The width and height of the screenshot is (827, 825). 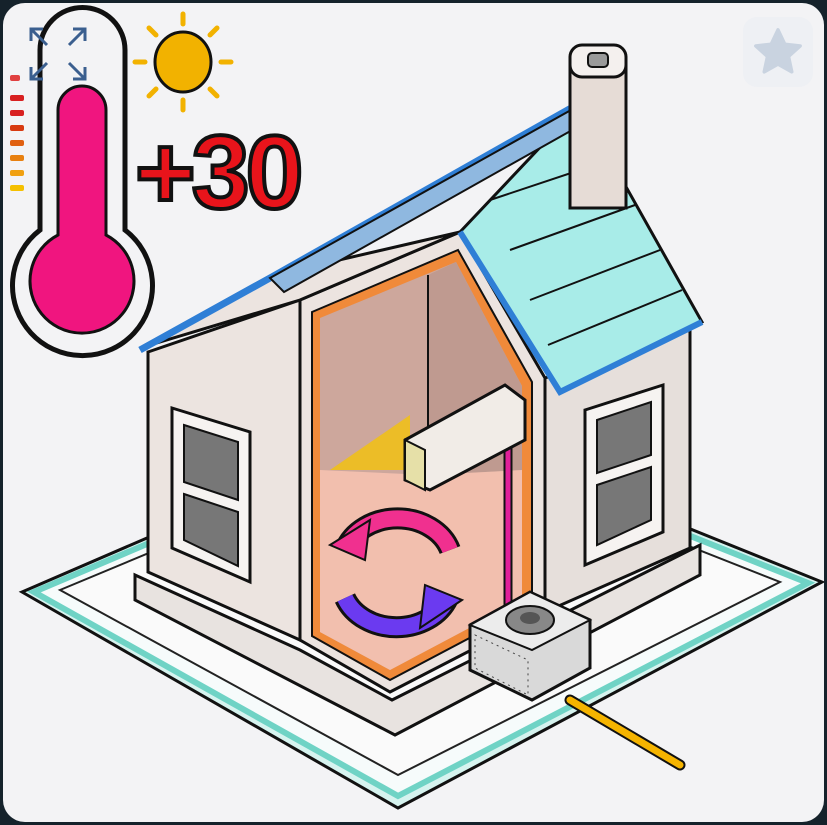 I want to click on expand-arrows-icon, so click(x=58, y=54).